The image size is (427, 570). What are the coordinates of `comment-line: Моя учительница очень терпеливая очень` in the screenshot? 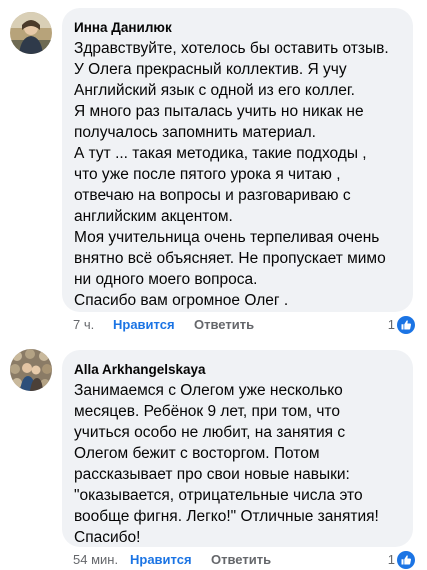 It's located at (227, 237).